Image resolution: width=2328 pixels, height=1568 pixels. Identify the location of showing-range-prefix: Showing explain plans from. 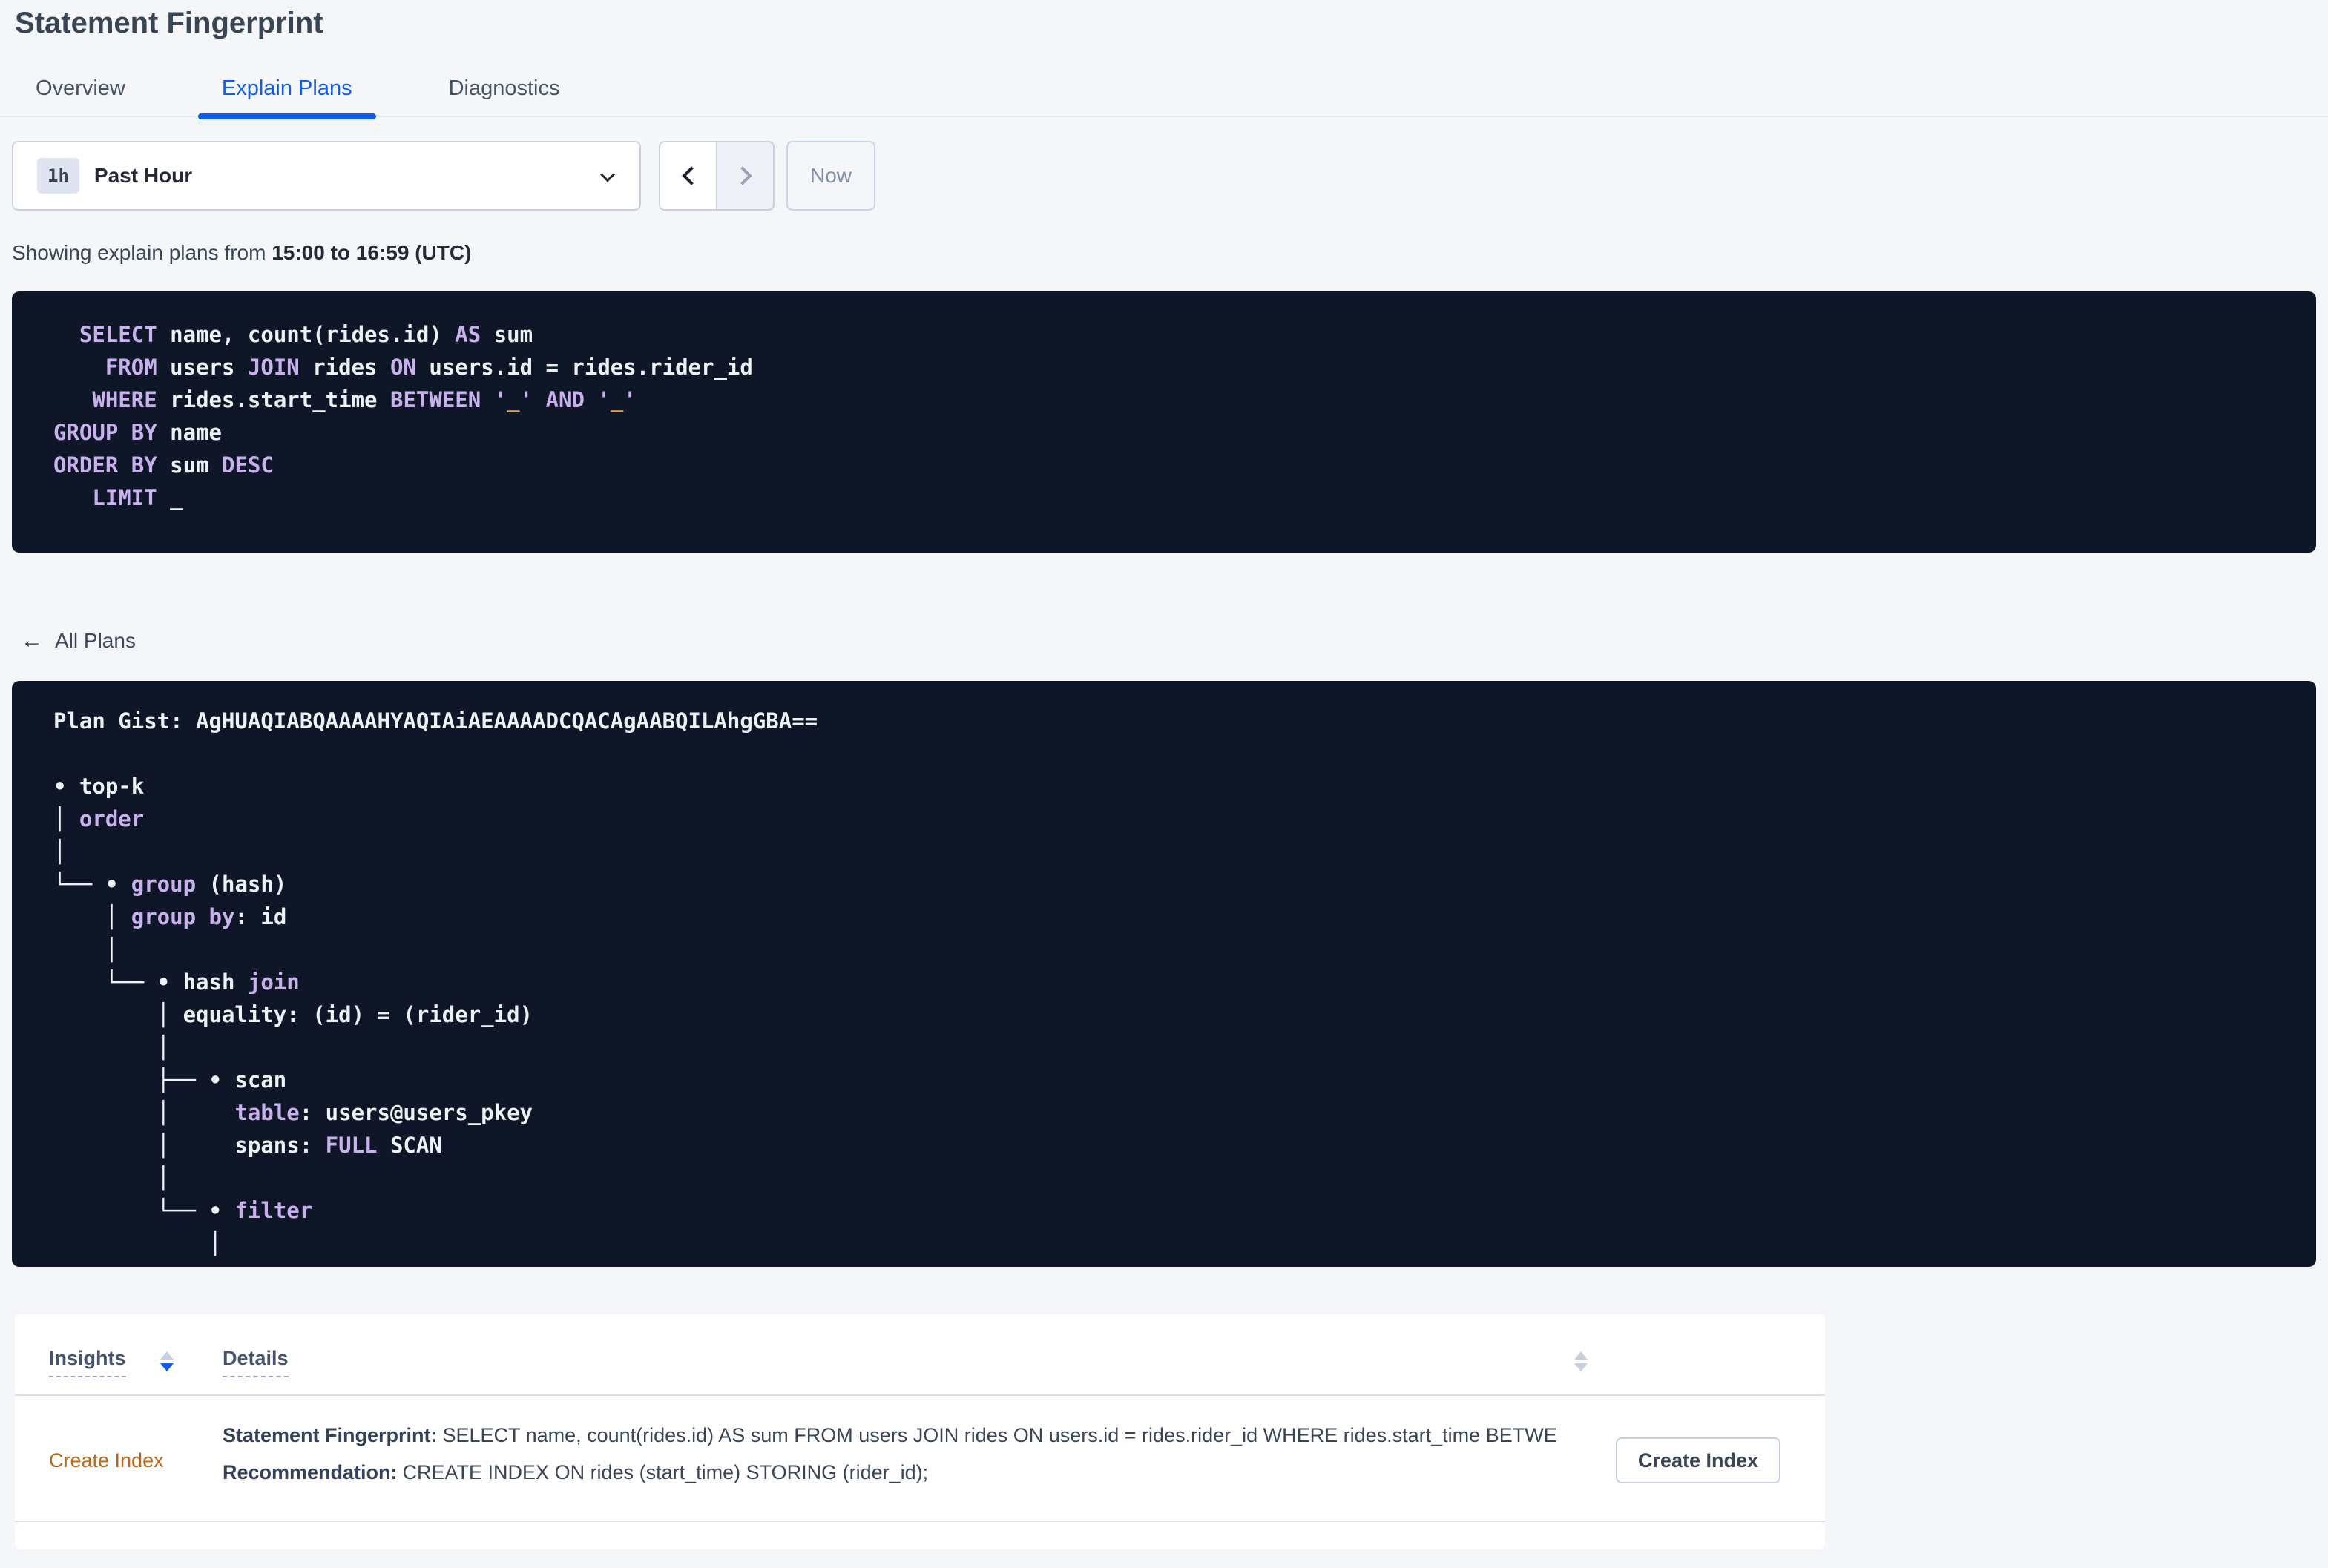
(142, 253).